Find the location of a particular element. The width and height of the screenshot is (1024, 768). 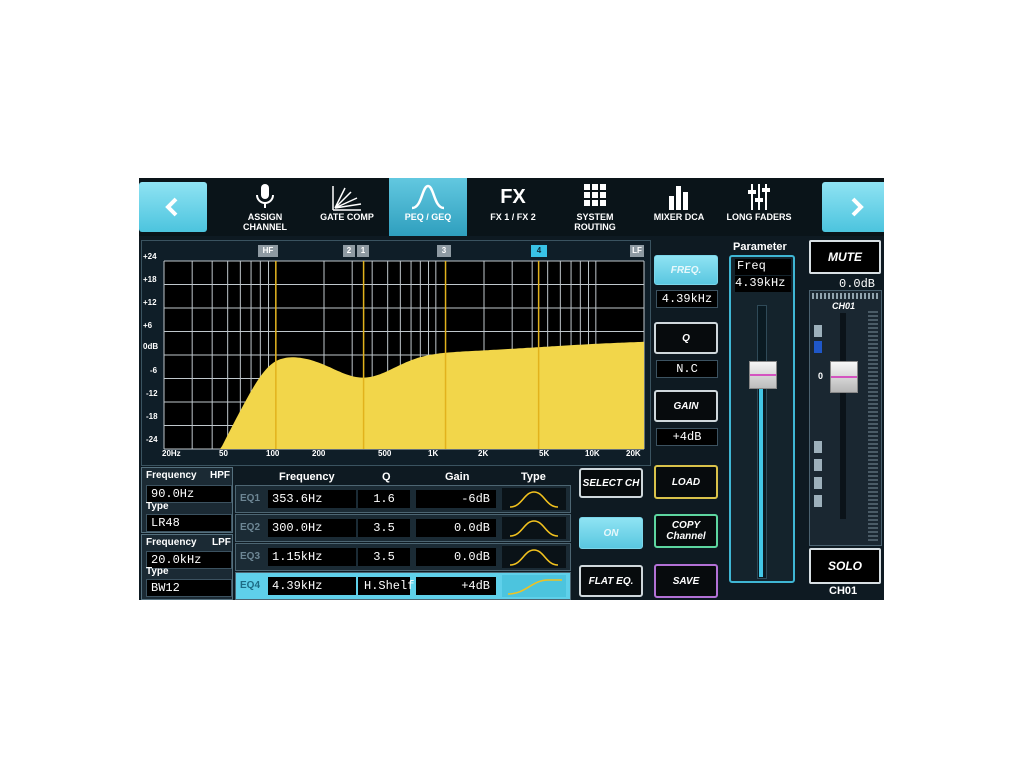

eq-row-1: EQ1 353.6Hz 1.6 -6dB is located at coordinates (403, 499).